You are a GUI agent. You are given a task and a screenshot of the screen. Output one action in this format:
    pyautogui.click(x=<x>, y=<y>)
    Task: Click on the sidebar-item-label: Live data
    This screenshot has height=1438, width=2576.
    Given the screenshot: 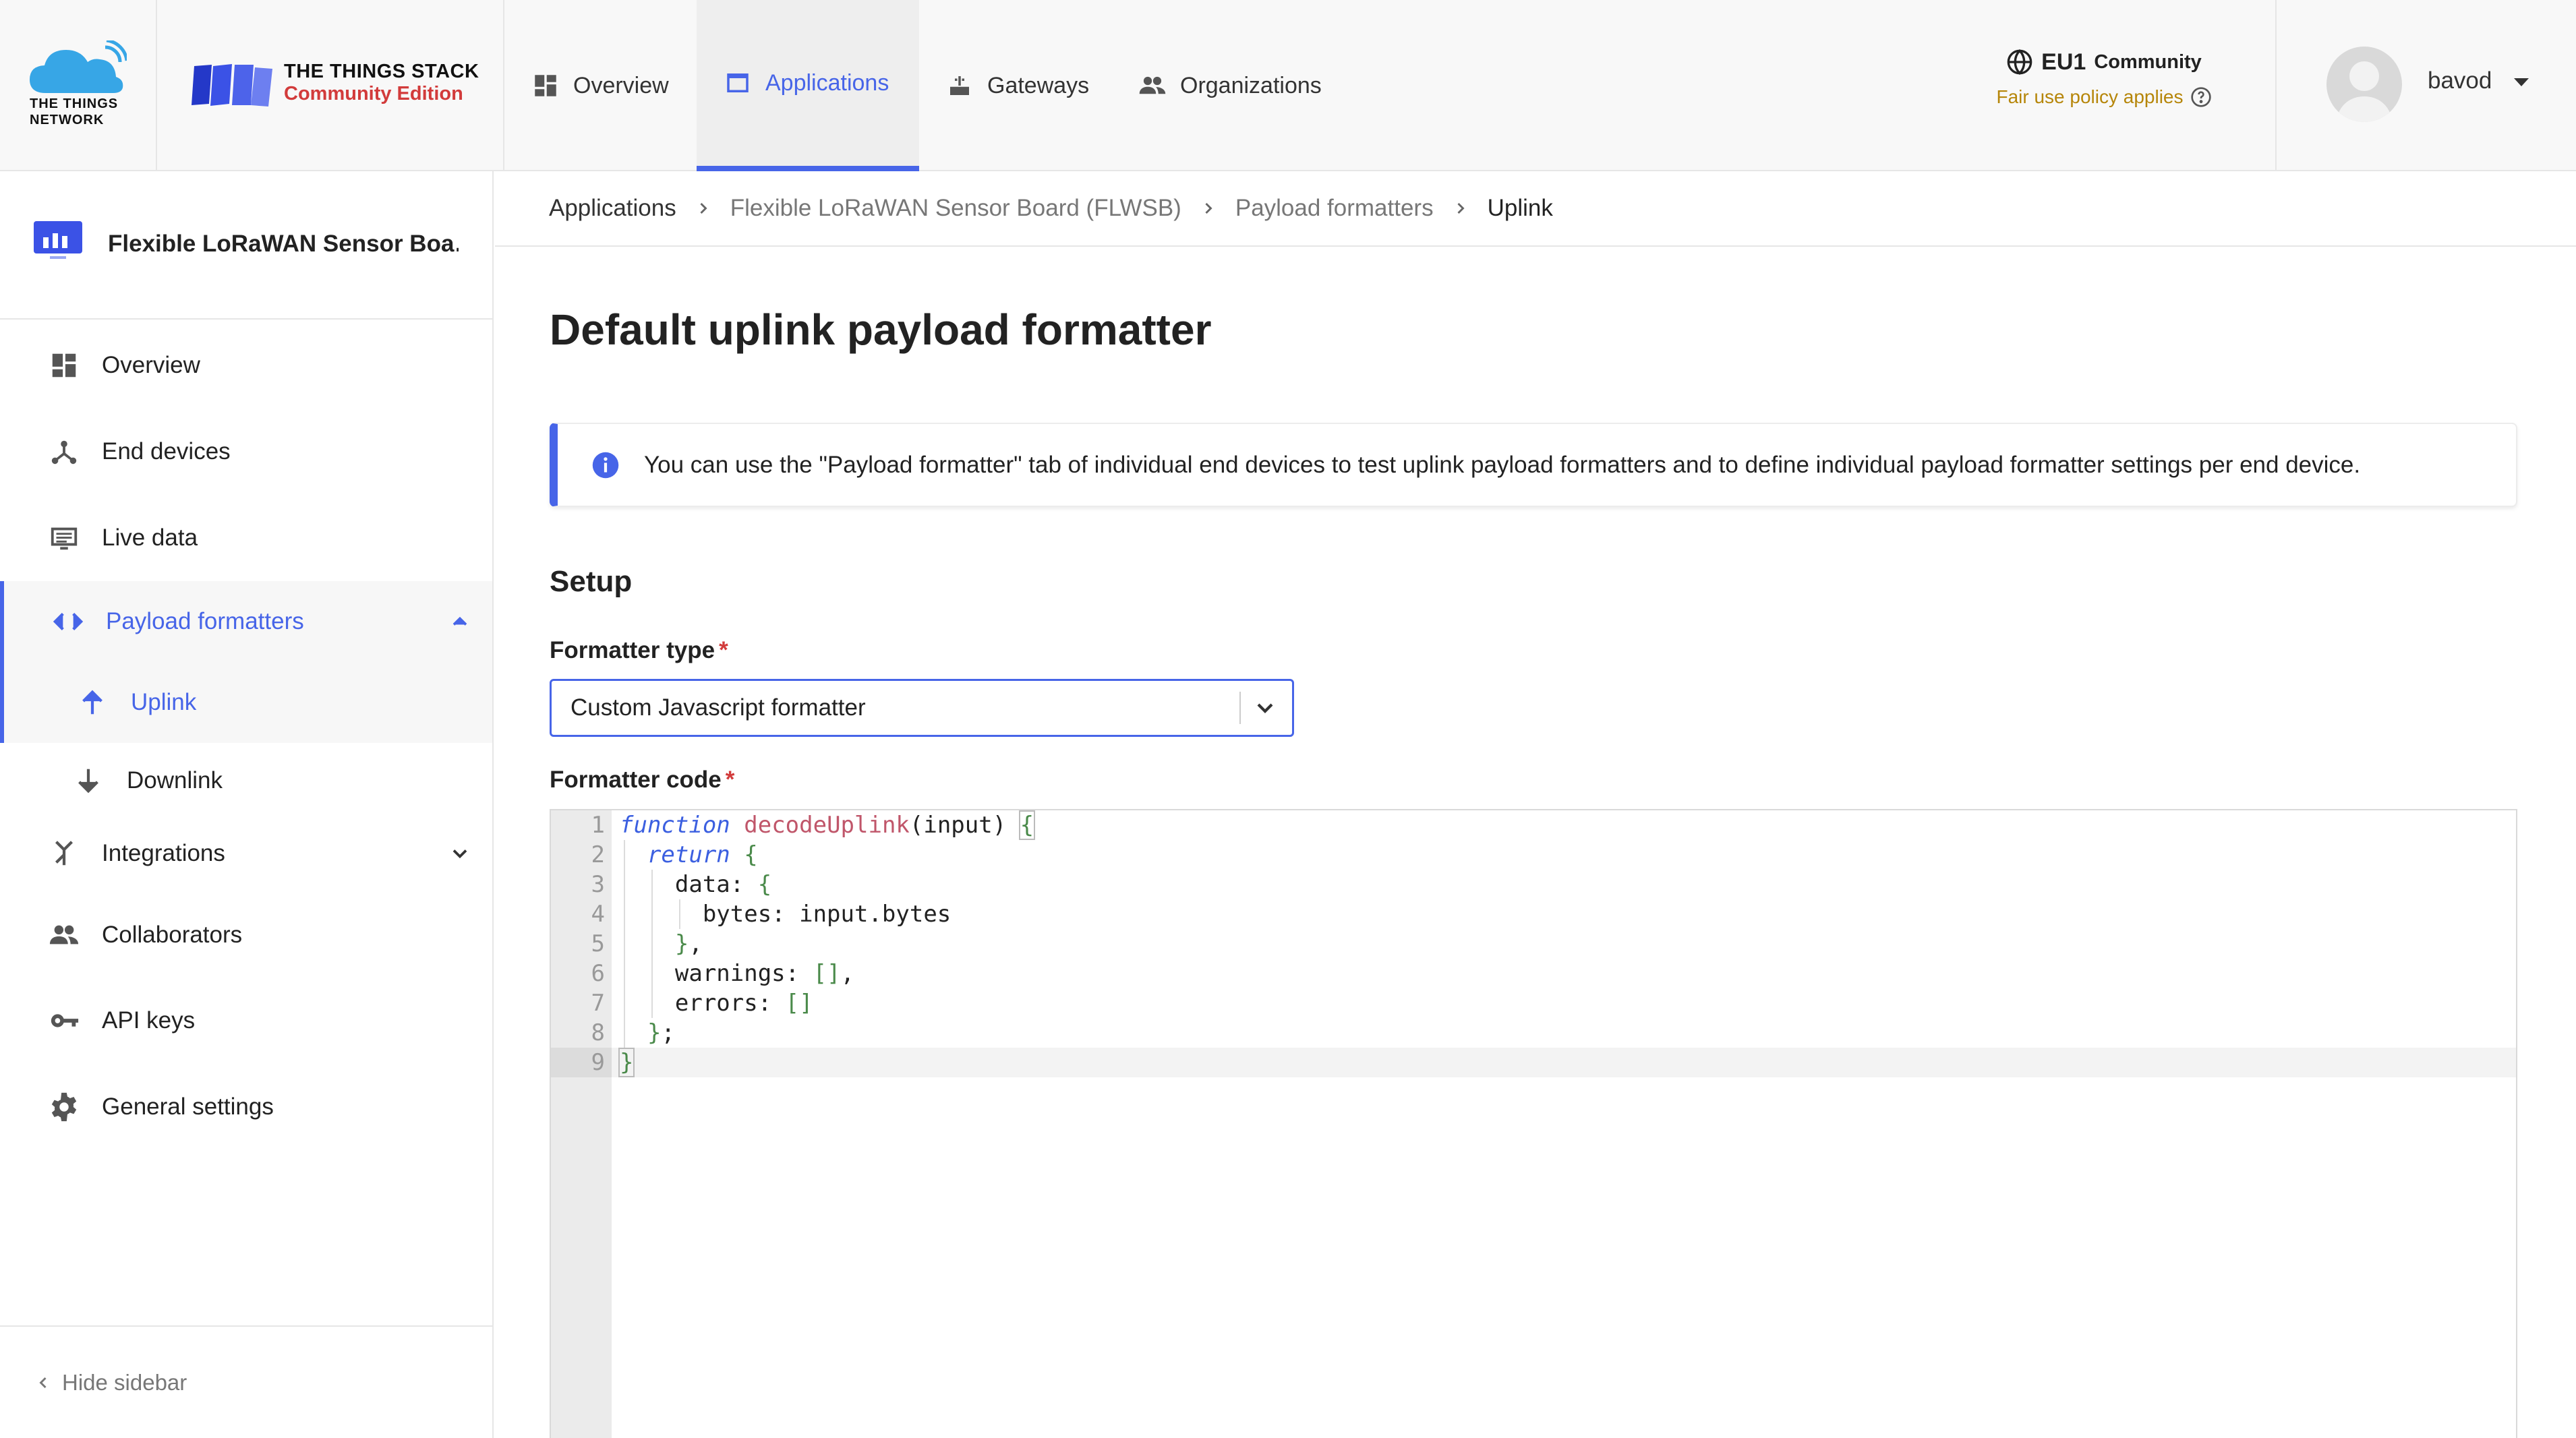 What is the action you would take?
    pyautogui.click(x=150, y=538)
    